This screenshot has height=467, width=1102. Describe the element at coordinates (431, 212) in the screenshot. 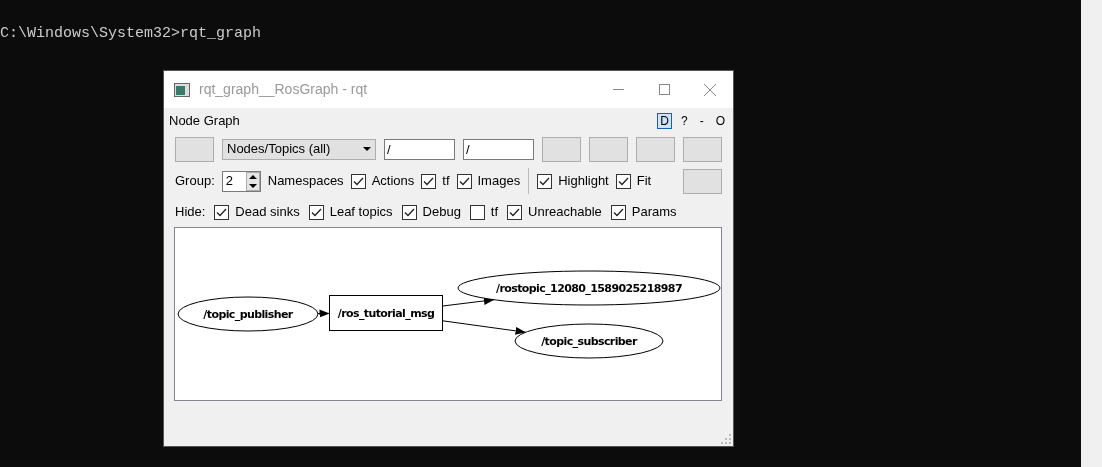

I see `checkbox: Debug` at that location.